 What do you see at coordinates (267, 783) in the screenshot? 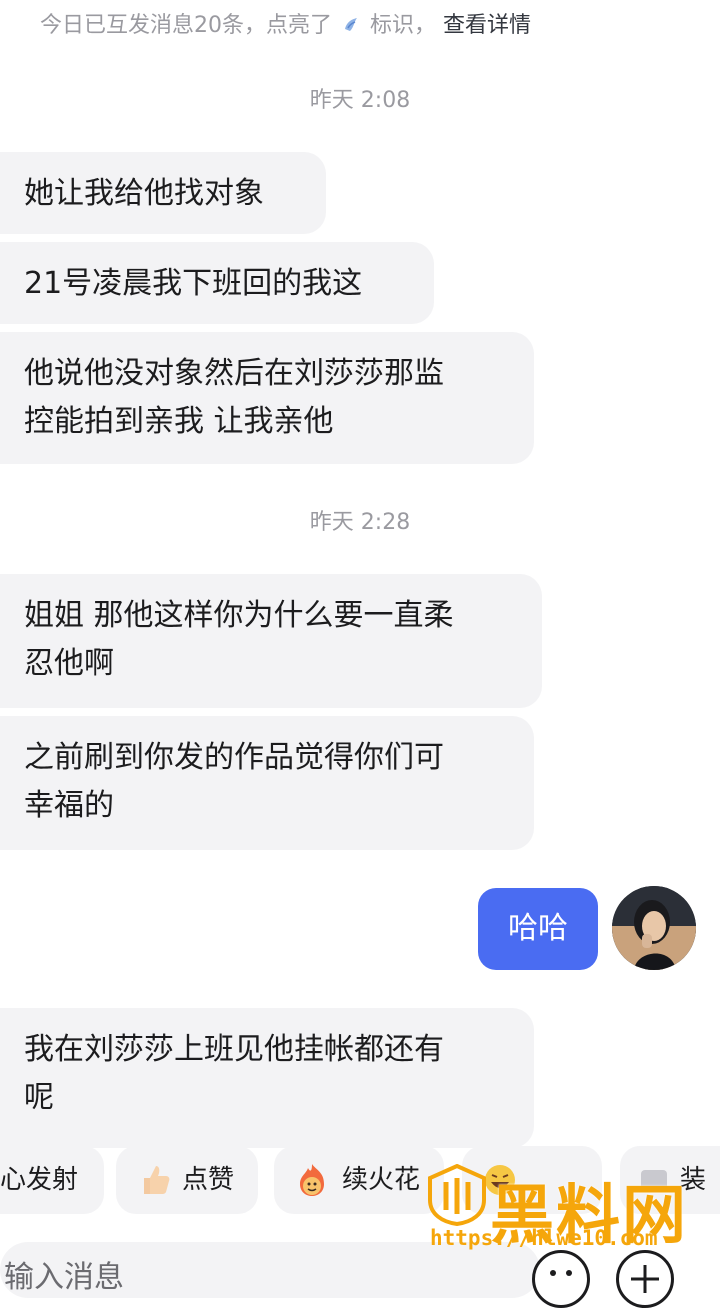
I see `incoming-message: 之前刷到你发的作品觉得你们可 幸福的` at bounding box center [267, 783].